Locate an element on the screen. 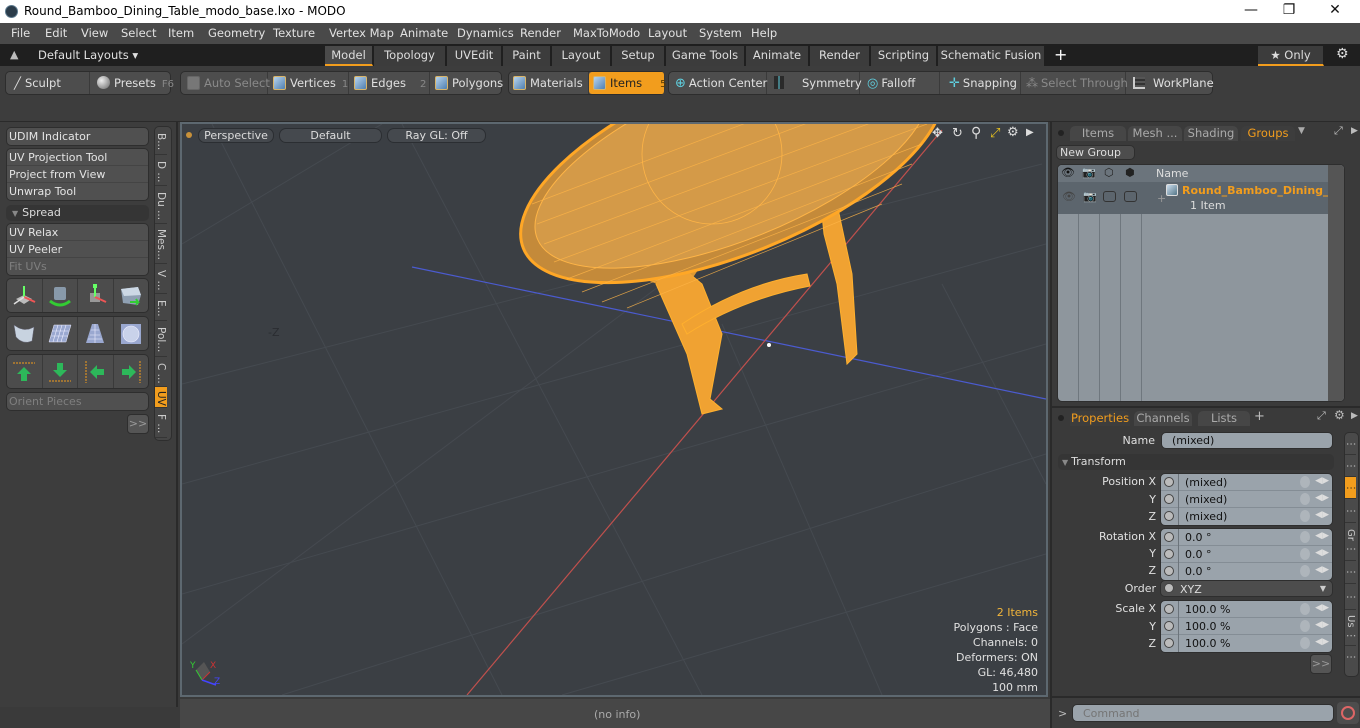  uv-projection-tool-button: UV Projection Tool is located at coordinates (77, 157).